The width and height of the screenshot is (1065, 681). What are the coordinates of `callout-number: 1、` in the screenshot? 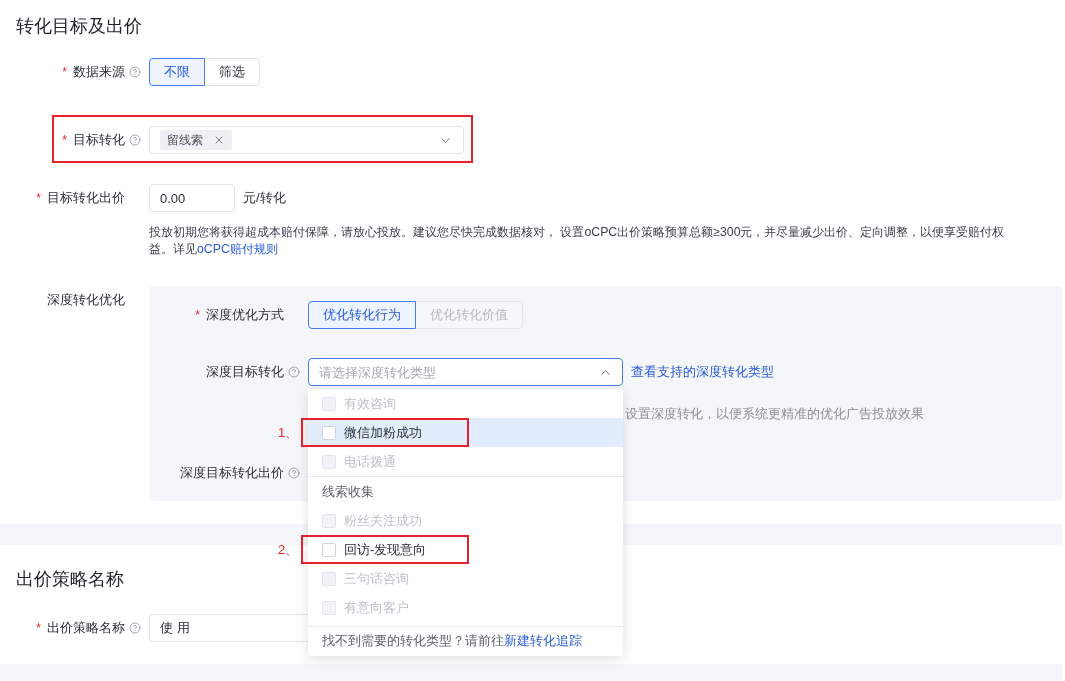 It's located at (288, 433).